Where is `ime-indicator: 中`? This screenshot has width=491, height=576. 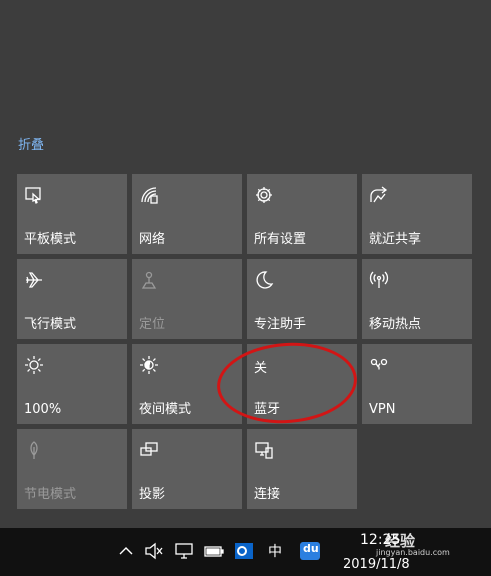 ime-indicator: 中 is located at coordinates (275, 551).